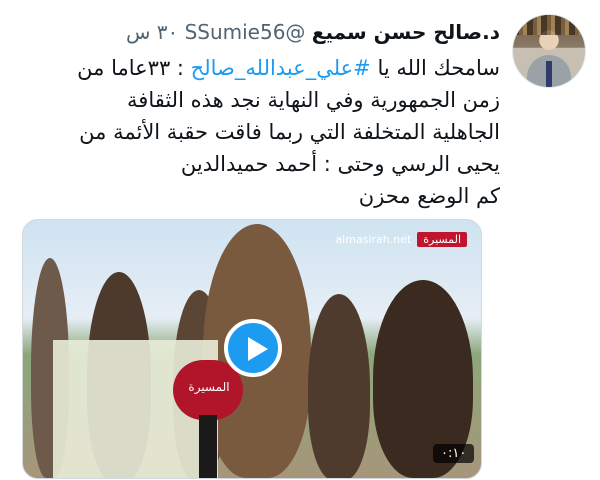 This screenshot has width=600, height=480. What do you see at coordinates (454, 453) in the screenshot?
I see `video-duration: ٠:١٠` at bounding box center [454, 453].